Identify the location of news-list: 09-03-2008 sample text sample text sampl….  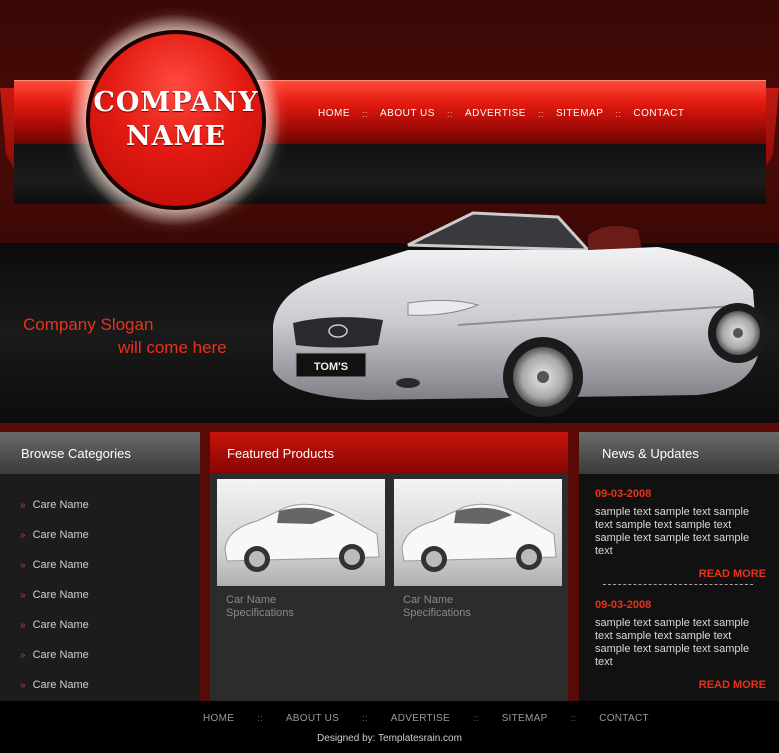
(674, 582).